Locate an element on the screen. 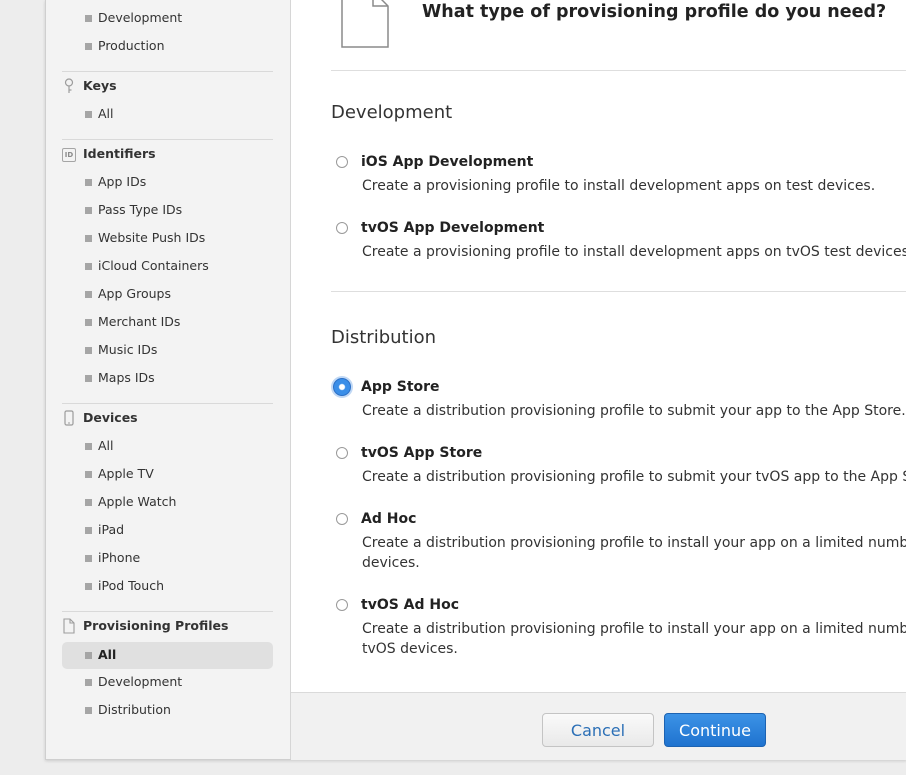 The width and height of the screenshot is (906, 775). sidebar-item-website-push-ids: Website Push IDs is located at coordinates (167, 238).